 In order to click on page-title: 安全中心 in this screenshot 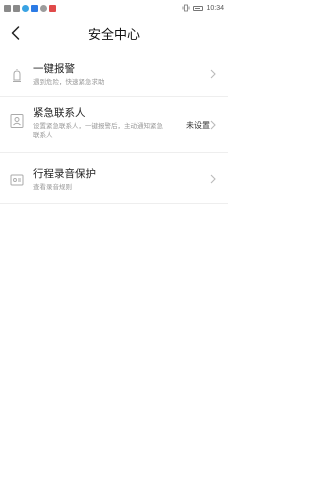, I will do `click(113, 34)`.